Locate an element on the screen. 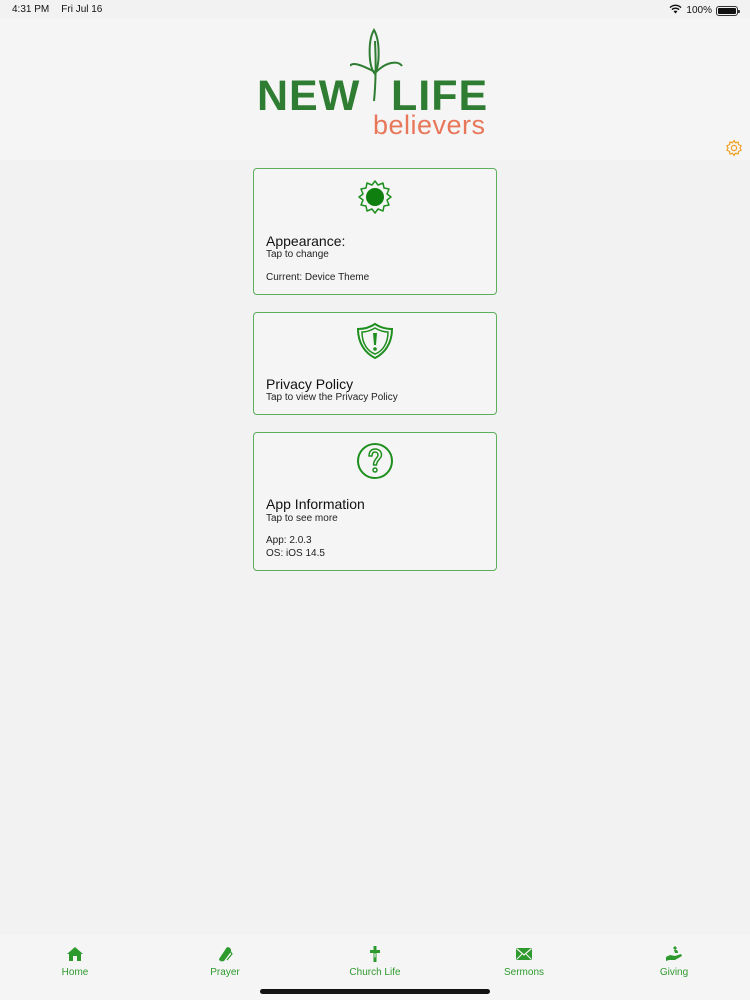  envelope-icon is located at coordinates (524, 954).